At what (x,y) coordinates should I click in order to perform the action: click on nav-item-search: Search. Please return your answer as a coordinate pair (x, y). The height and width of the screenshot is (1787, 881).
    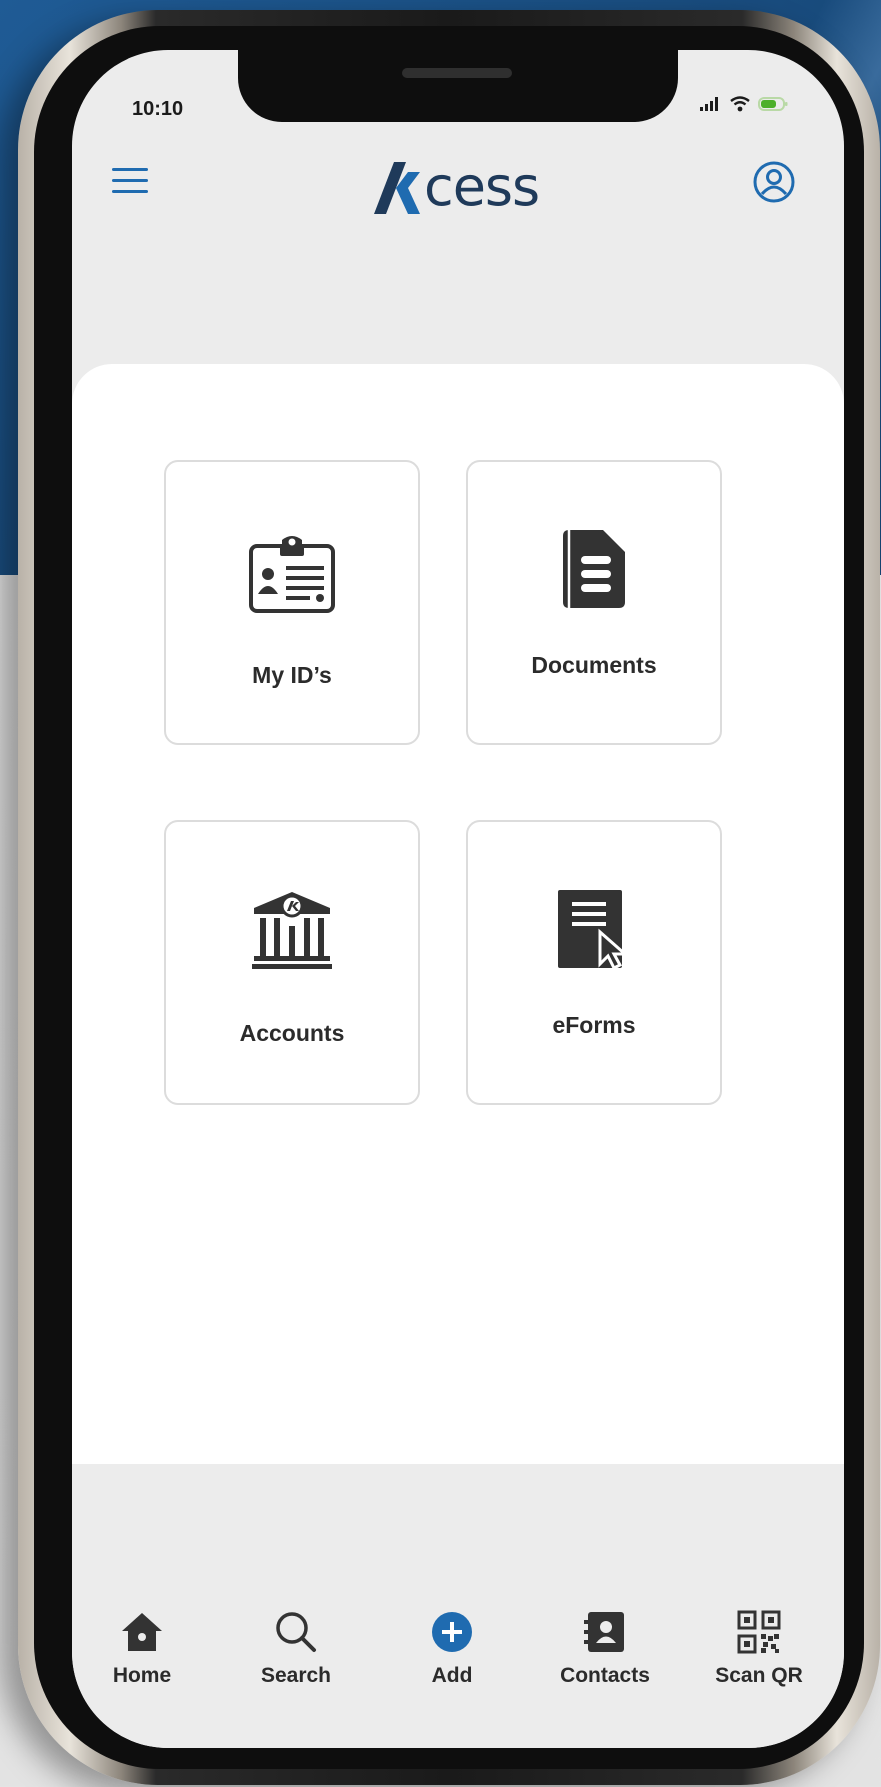
    Looking at the image, I should click on (296, 1648).